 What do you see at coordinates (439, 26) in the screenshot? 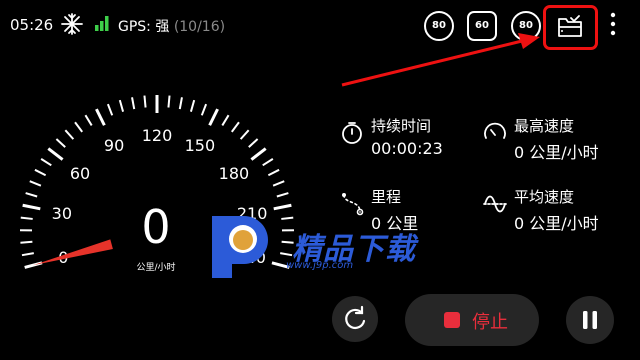
I see `speed-limit-80-button: 80` at bounding box center [439, 26].